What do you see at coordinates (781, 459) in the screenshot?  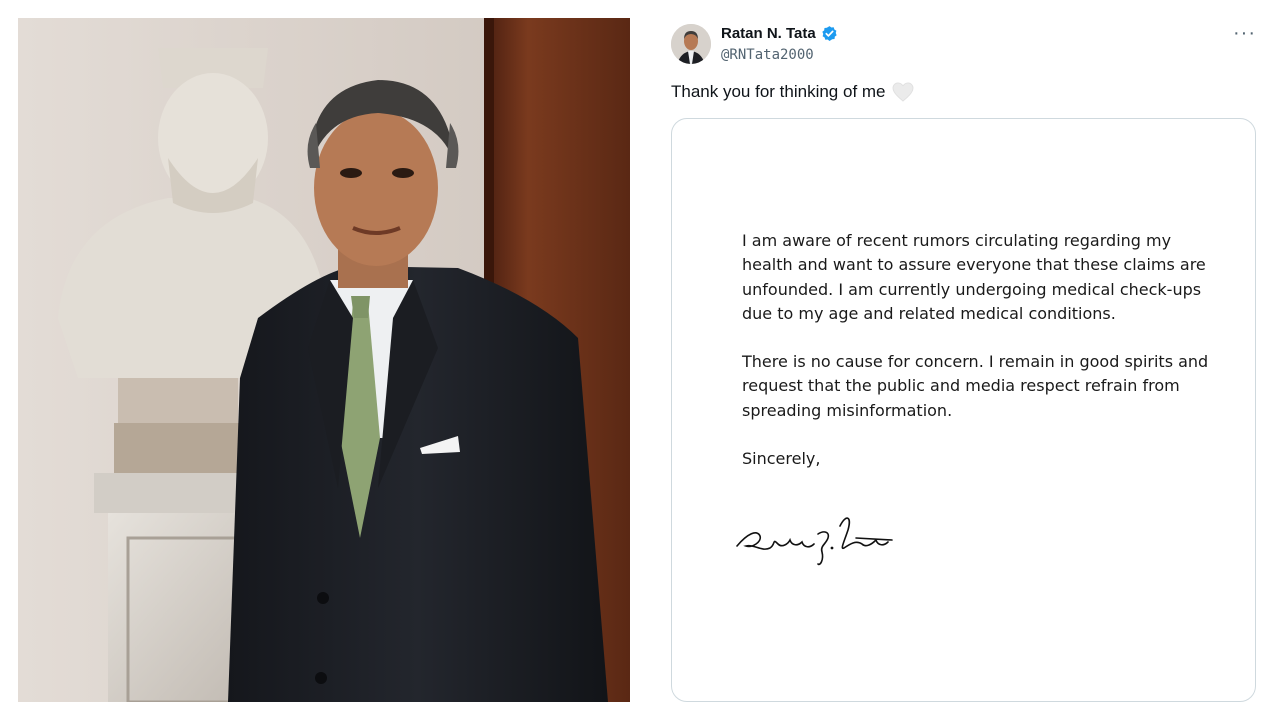 I see `letter-closing: Sincerely,` at bounding box center [781, 459].